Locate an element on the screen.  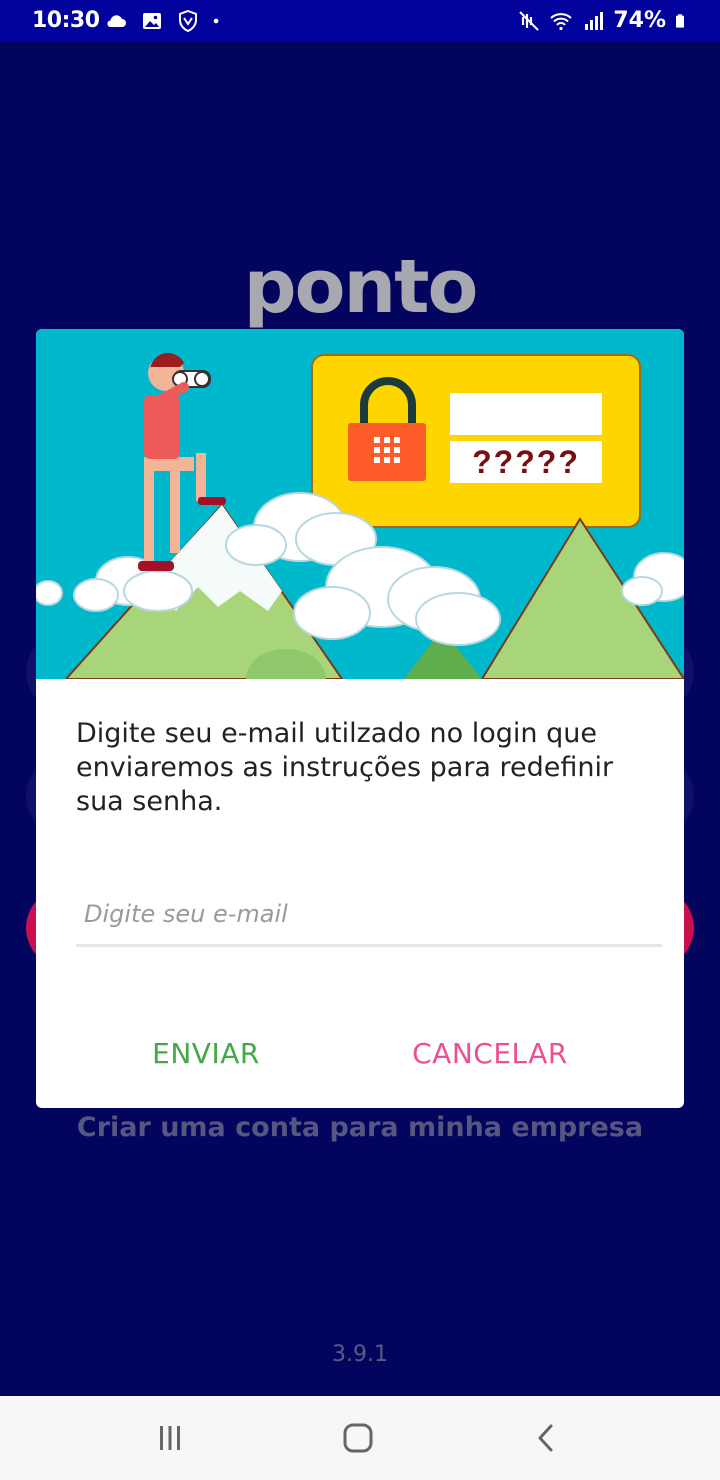
home-icon is located at coordinates (358, 1438).